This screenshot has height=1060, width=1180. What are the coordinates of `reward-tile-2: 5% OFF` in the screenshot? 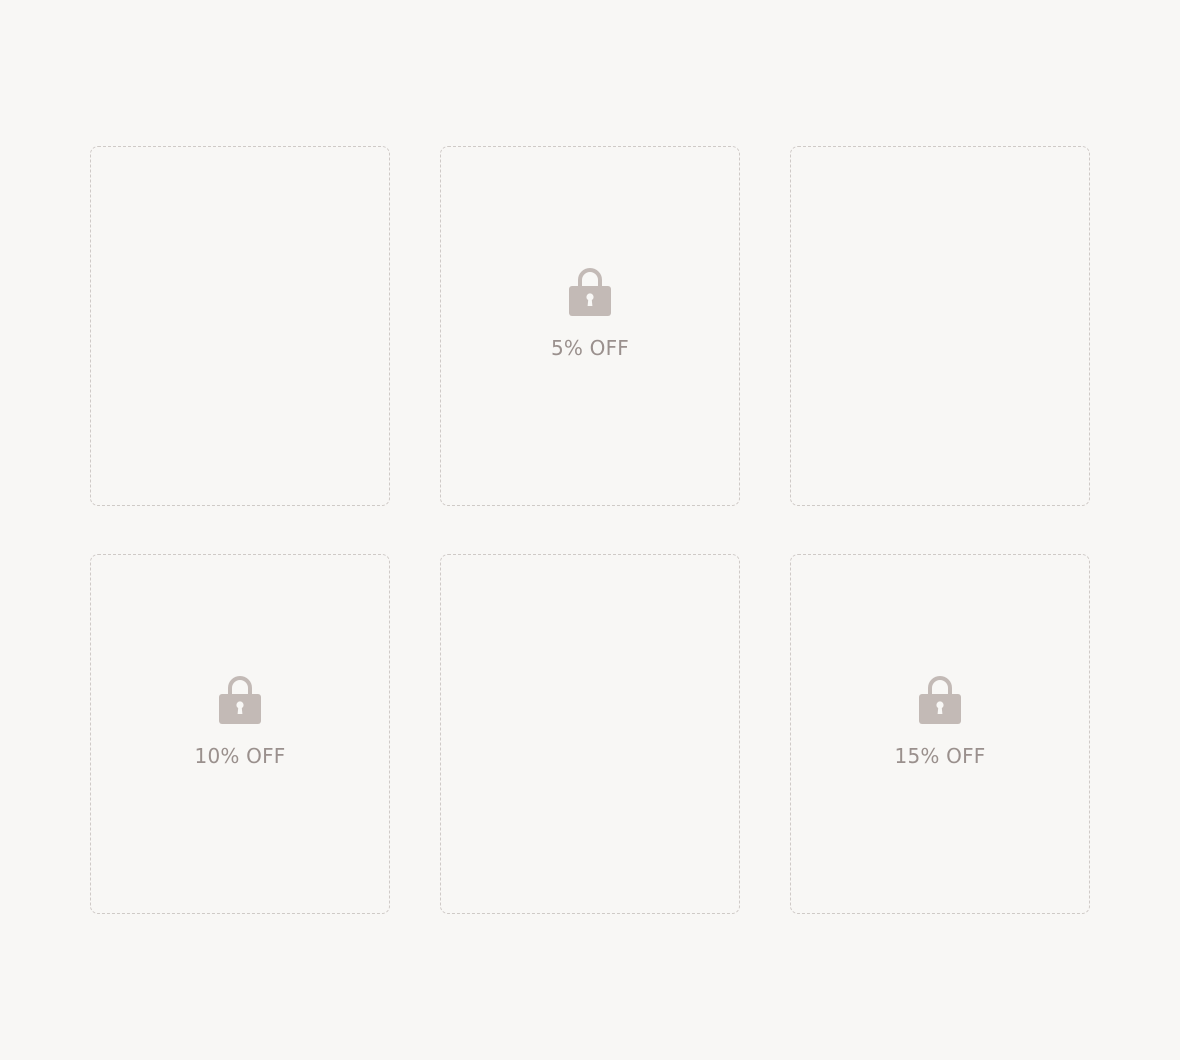 It's located at (590, 326).